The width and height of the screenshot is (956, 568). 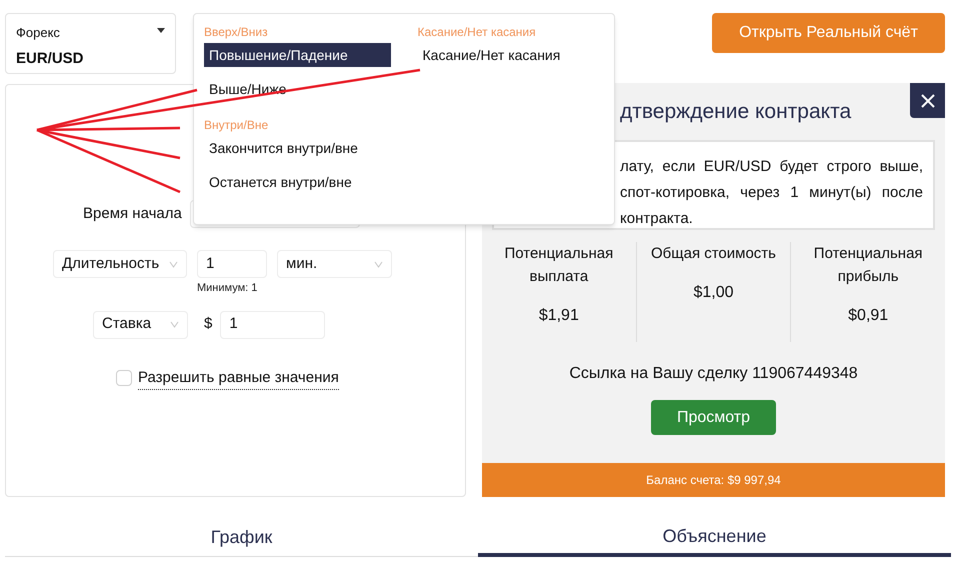 What do you see at coordinates (868, 265) in the screenshot?
I see `stat-label: Потенциальная прибыль` at bounding box center [868, 265].